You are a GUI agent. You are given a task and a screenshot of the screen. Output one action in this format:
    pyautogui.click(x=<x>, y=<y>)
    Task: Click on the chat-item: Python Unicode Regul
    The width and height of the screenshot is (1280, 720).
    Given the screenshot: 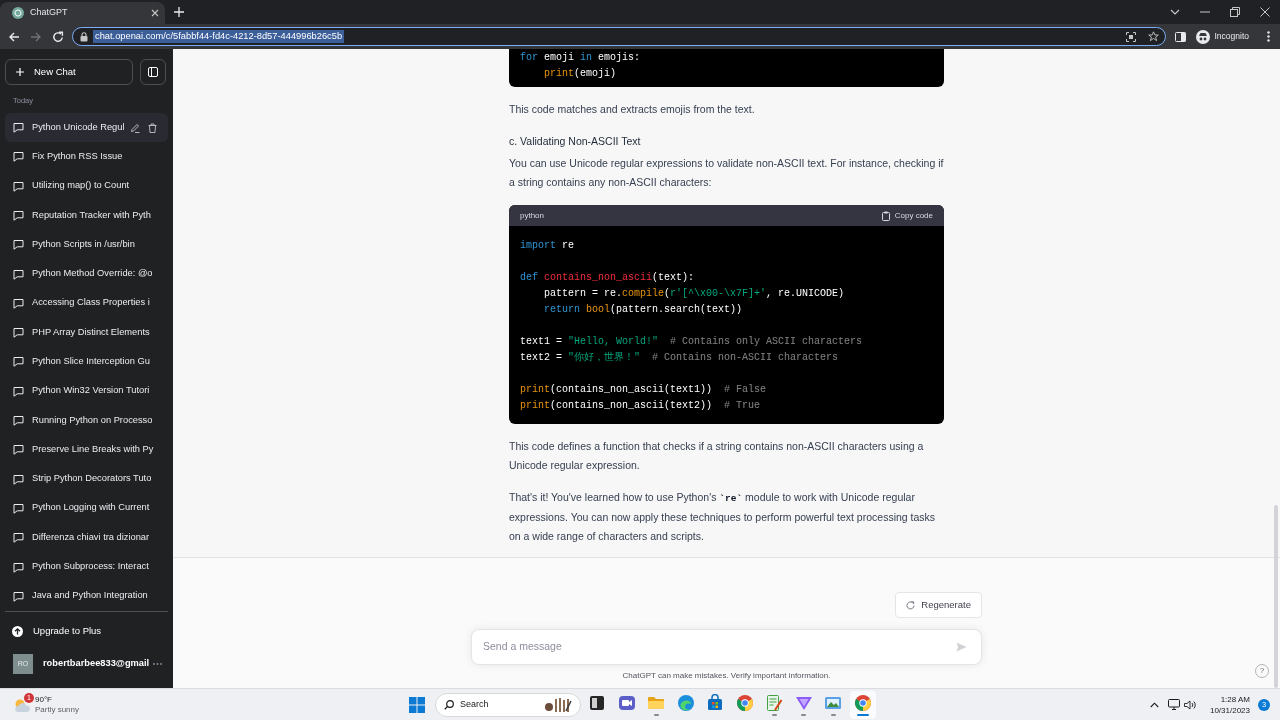 What is the action you would take?
    pyautogui.click(x=86, y=127)
    